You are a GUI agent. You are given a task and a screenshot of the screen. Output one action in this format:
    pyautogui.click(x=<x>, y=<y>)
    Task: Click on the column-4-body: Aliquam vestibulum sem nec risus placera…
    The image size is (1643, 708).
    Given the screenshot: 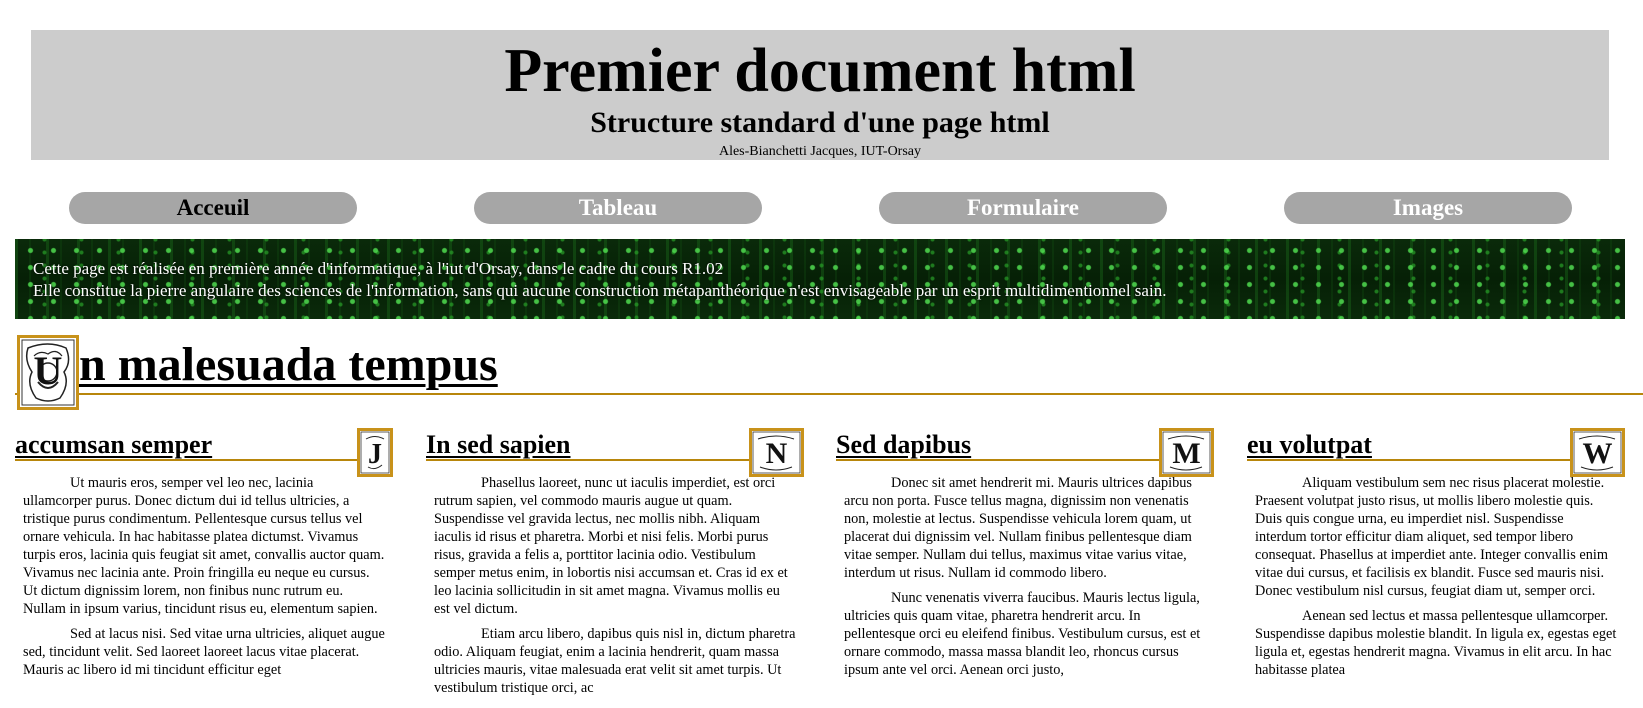 What is the action you would take?
    pyautogui.click(x=1436, y=570)
    